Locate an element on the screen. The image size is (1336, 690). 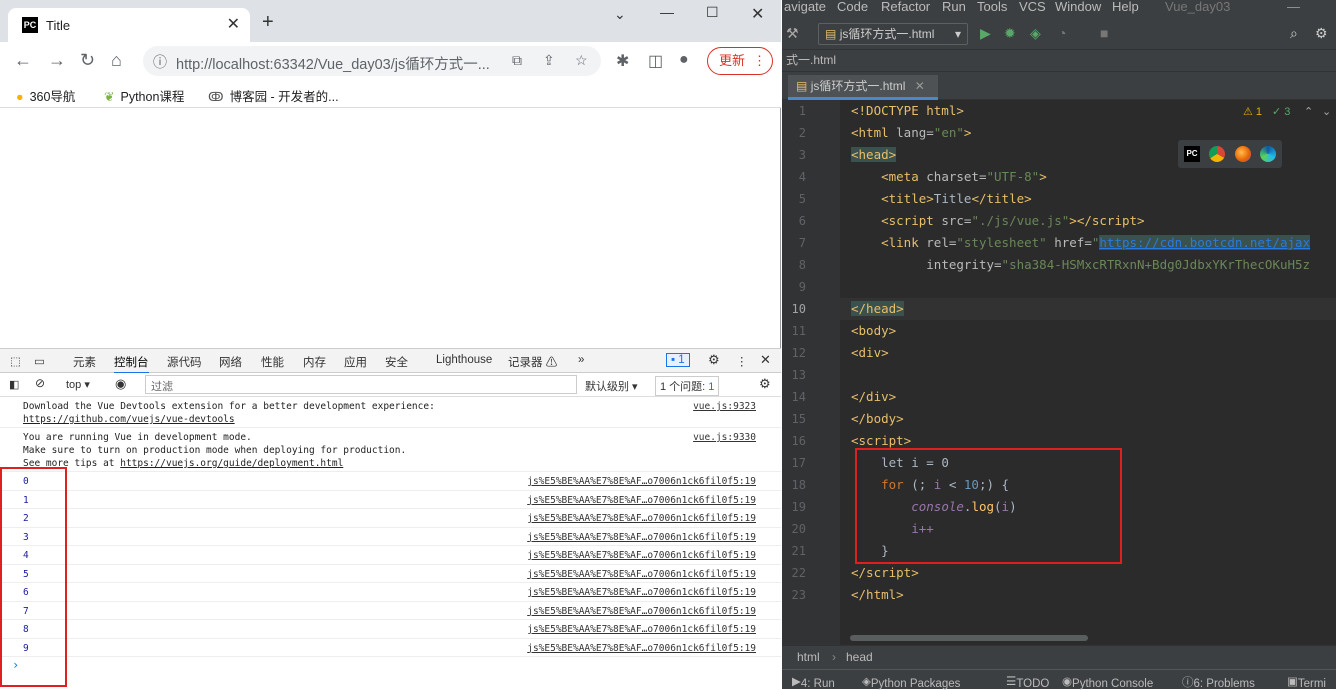
menu-tools: Tools is located at coordinates (992, 7).